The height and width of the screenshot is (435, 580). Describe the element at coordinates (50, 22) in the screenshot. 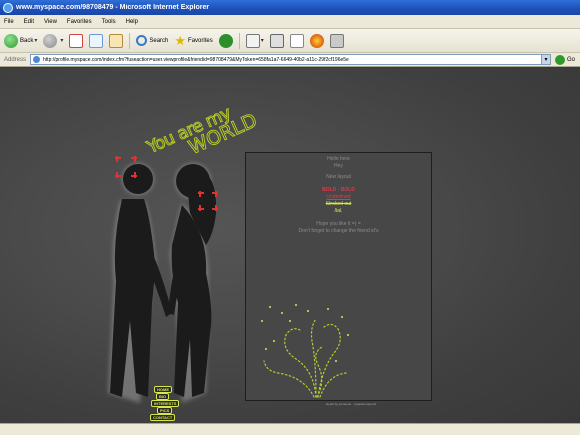

I see `menu-view: View` at that location.